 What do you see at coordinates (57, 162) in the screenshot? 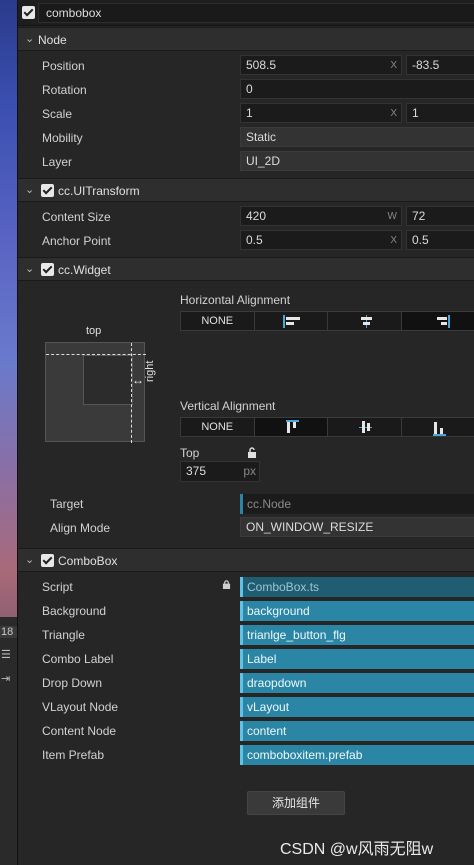
I see `layer-label: Layer` at bounding box center [57, 162].